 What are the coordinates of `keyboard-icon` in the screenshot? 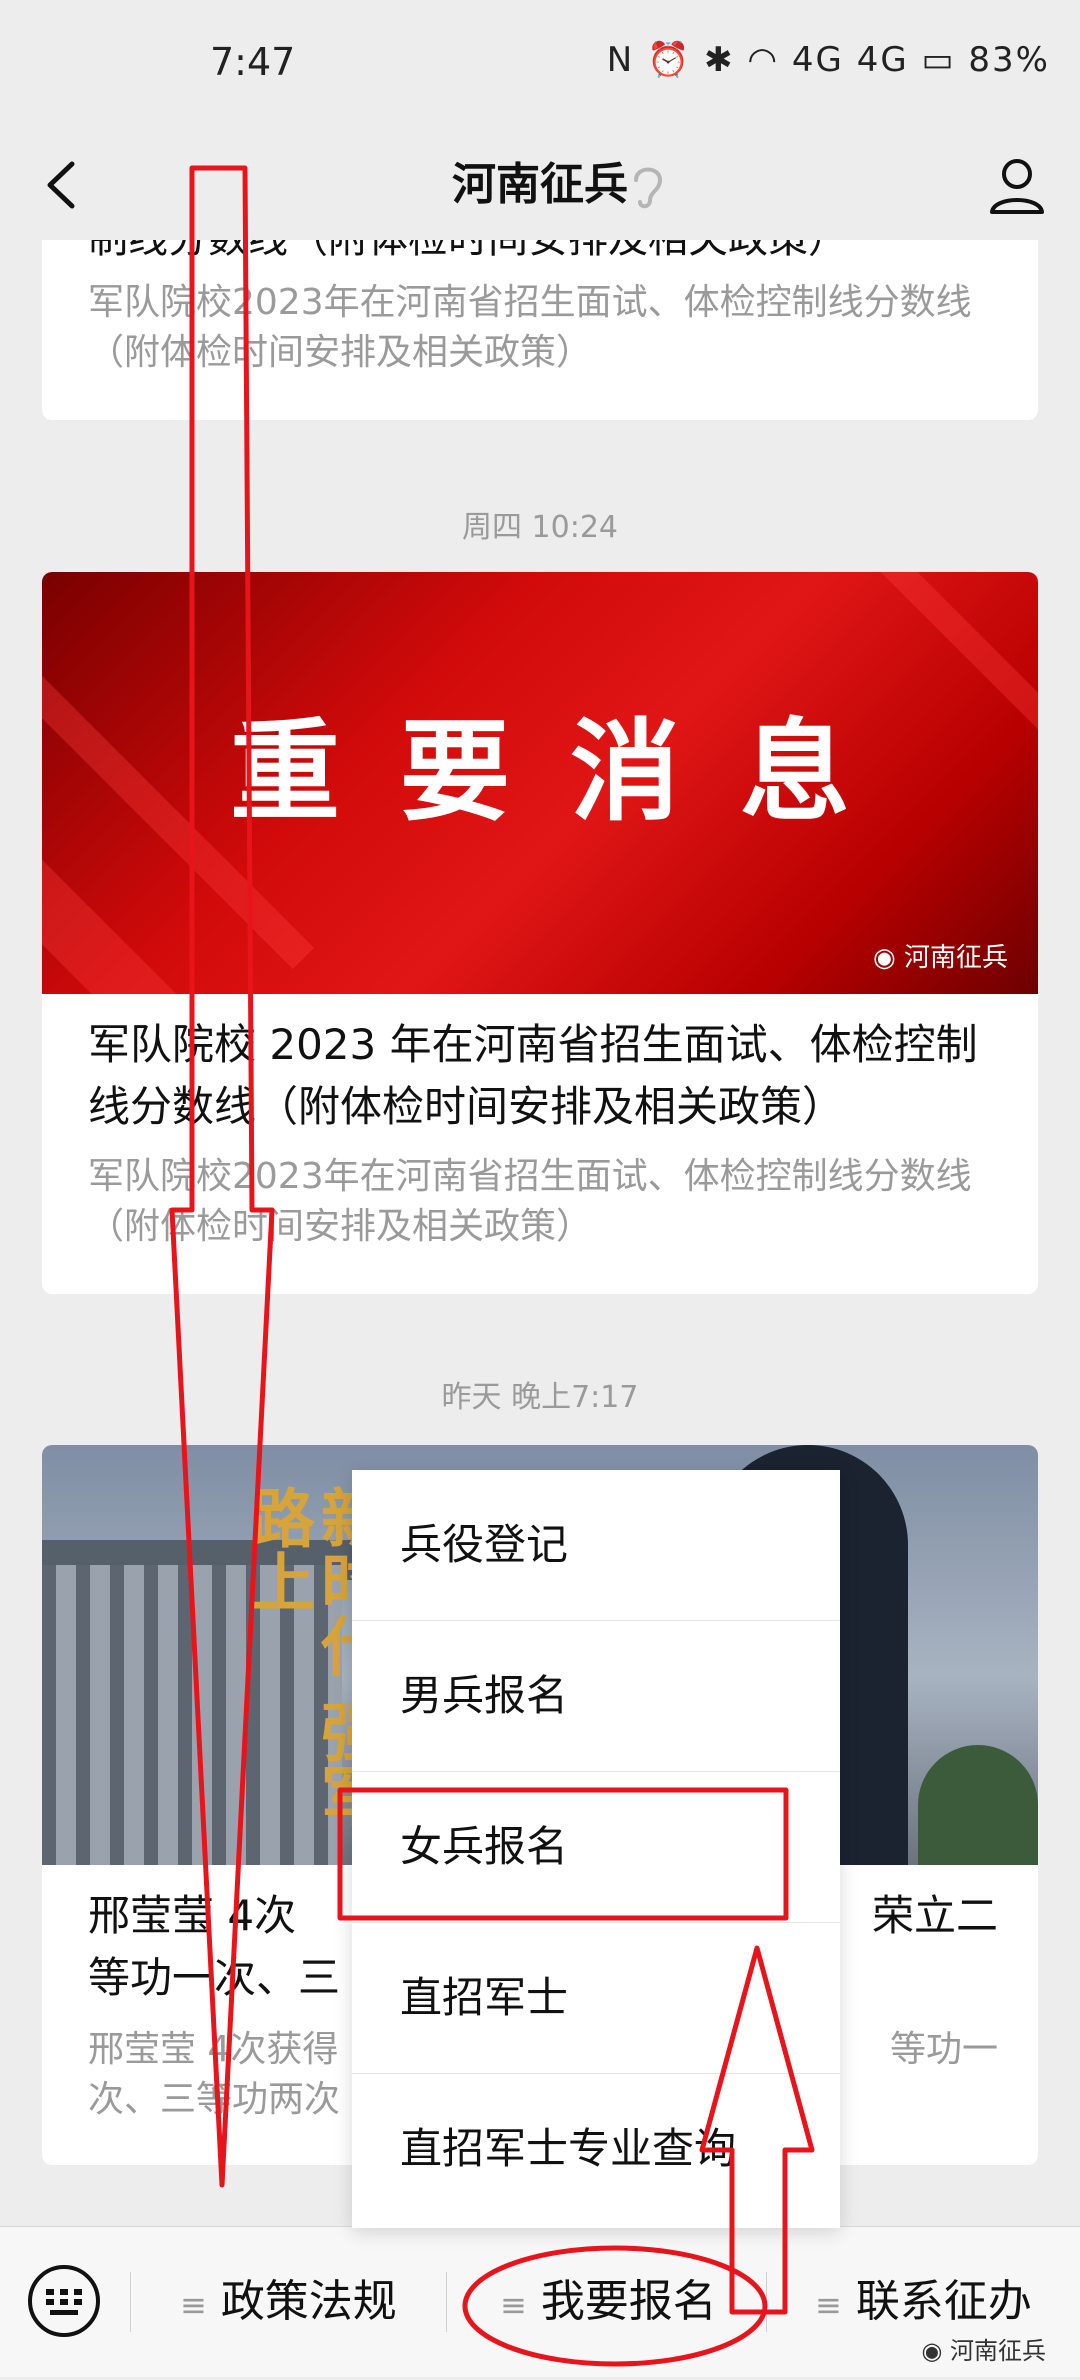 It's located at (64, 2301).